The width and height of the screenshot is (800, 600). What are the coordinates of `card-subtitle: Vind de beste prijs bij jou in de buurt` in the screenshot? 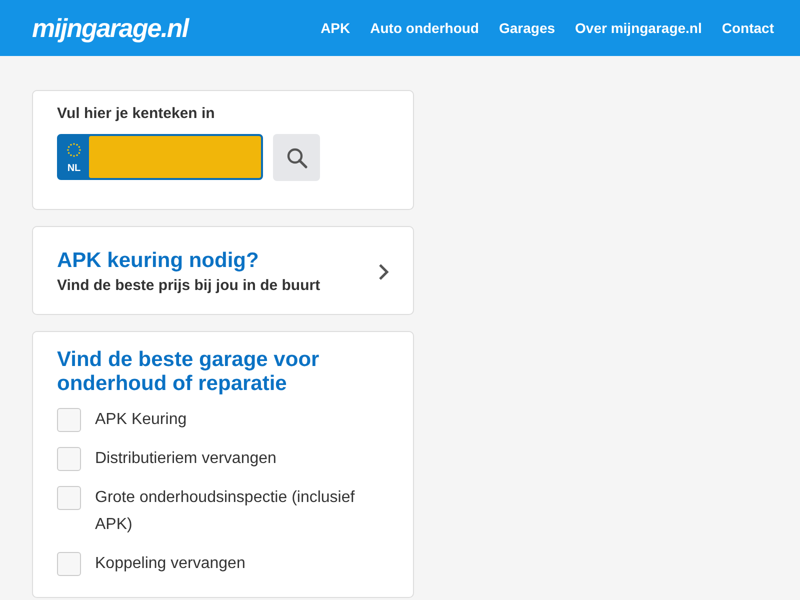 It's located at (188, 285).